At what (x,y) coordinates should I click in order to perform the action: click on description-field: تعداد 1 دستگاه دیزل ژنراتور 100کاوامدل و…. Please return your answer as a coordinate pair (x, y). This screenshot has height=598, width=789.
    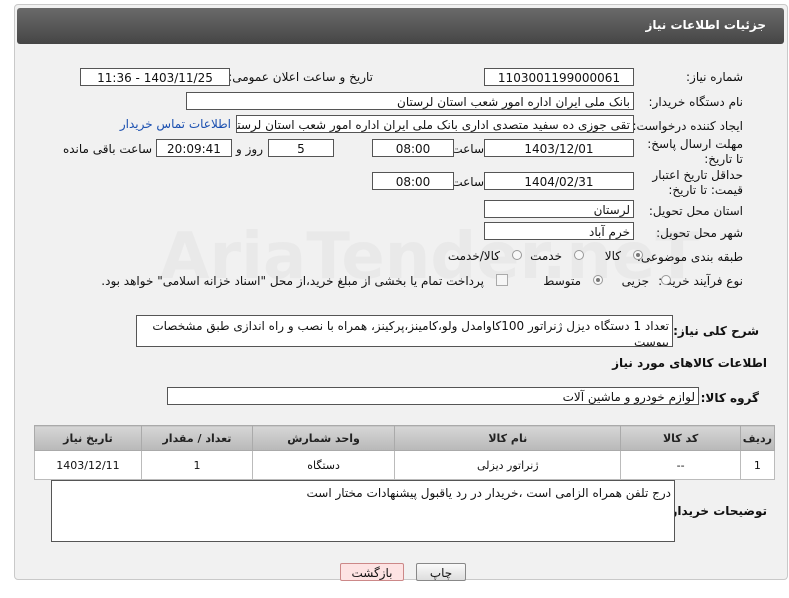
    Looking at the image, I should click on (404, 331).